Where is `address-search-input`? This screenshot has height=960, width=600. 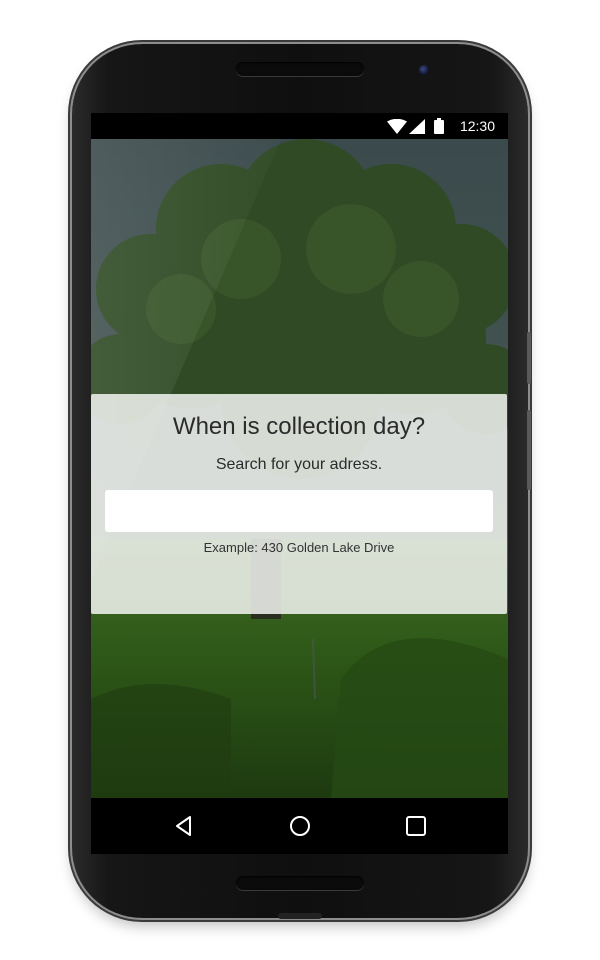
address-search-input is located at coordinates (299, 511).